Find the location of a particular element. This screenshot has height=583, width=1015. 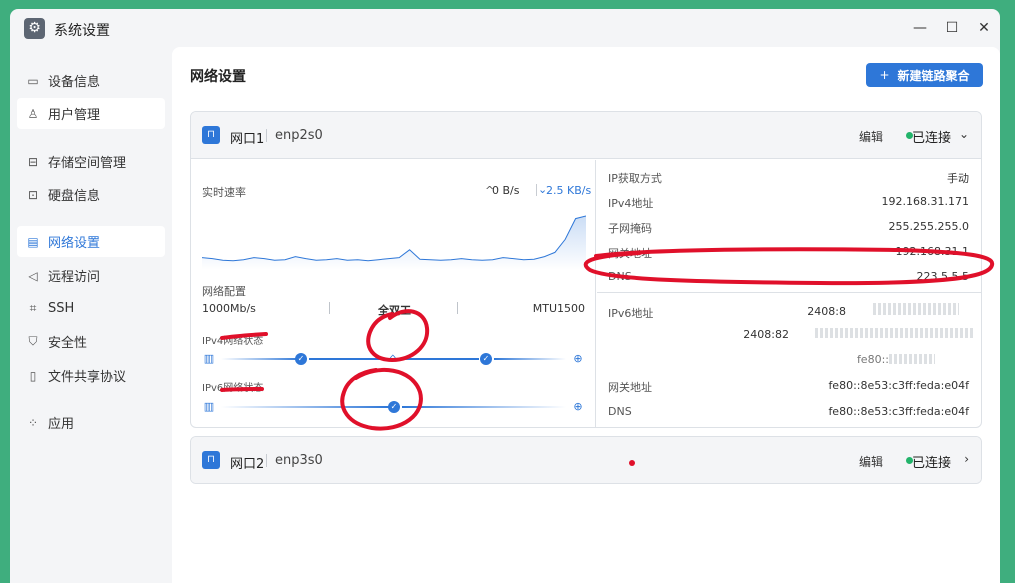

sidebar-item-label: 网络设置 is located at coordinates (74, 243).